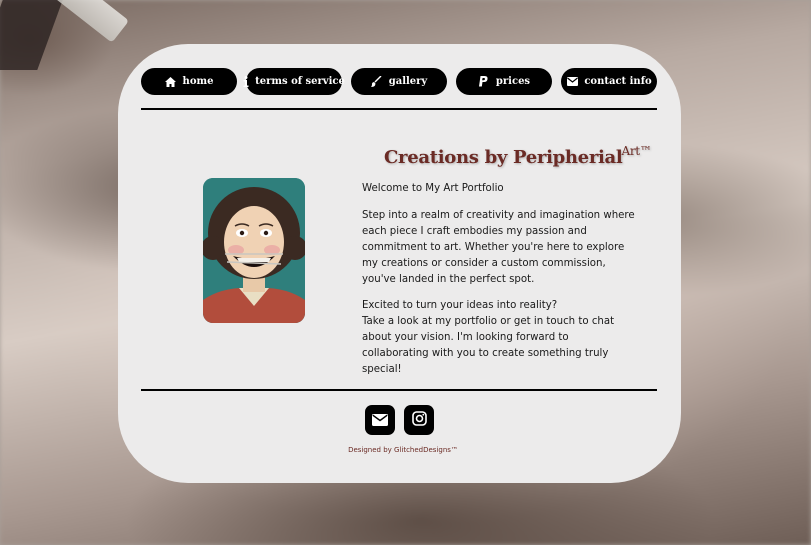 This screenshot has width=811, height=545. I want to click on title-superscript: Art™, so click(636, 151).